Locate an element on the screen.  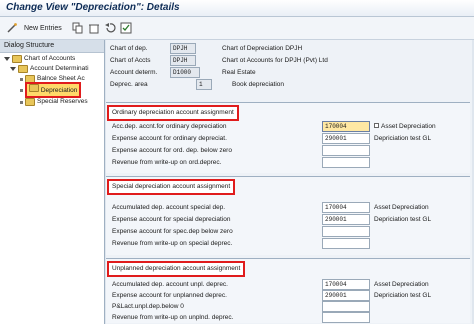
desc-text: Asset Depreciation is located at coordinates (408, 126).